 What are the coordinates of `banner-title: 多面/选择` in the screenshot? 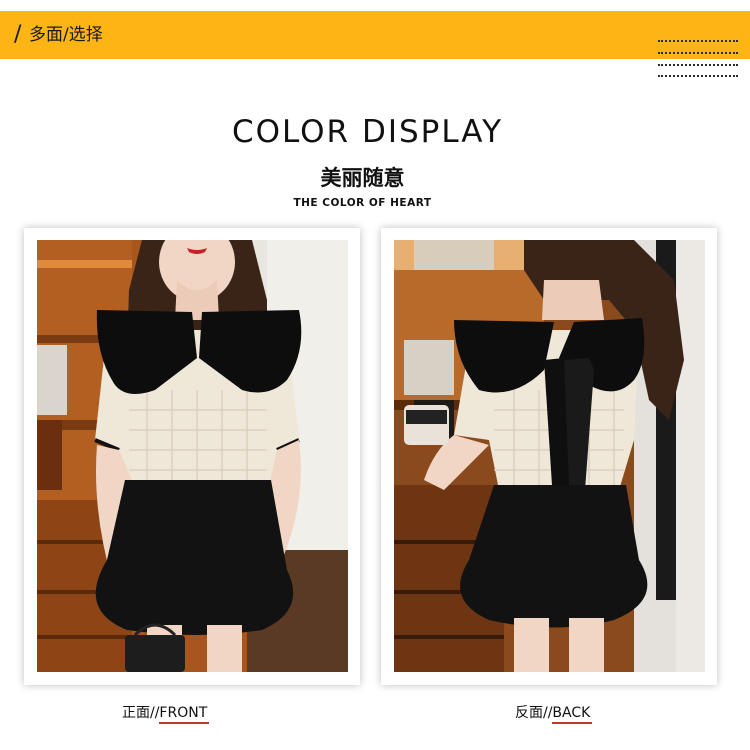 It's located at (66, 35).